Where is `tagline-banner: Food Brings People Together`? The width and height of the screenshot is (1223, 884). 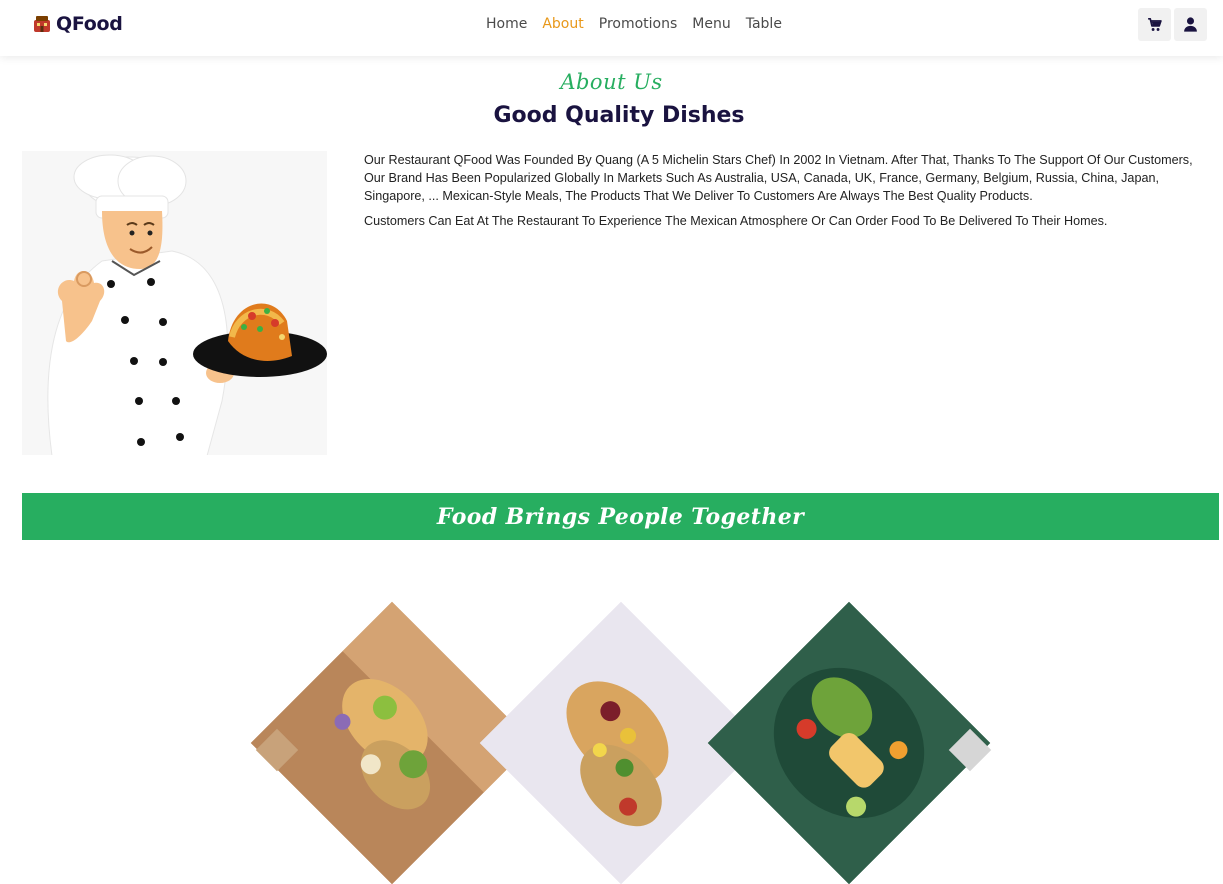
tagline-banner: Food Brings People Together is located at coordinates (620, 516).